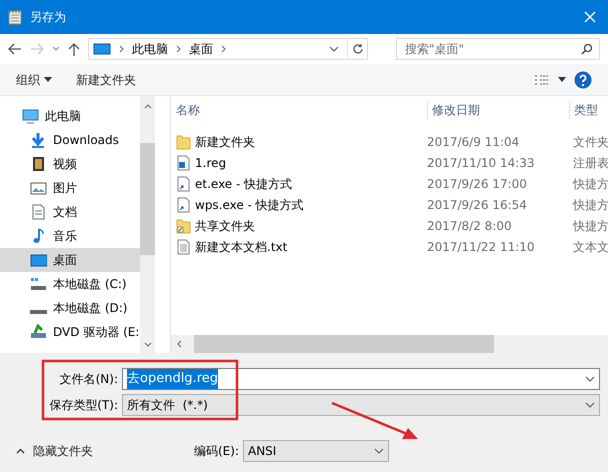 The image size is (608, 472). I want to click on search-icon, so click(587, 49).